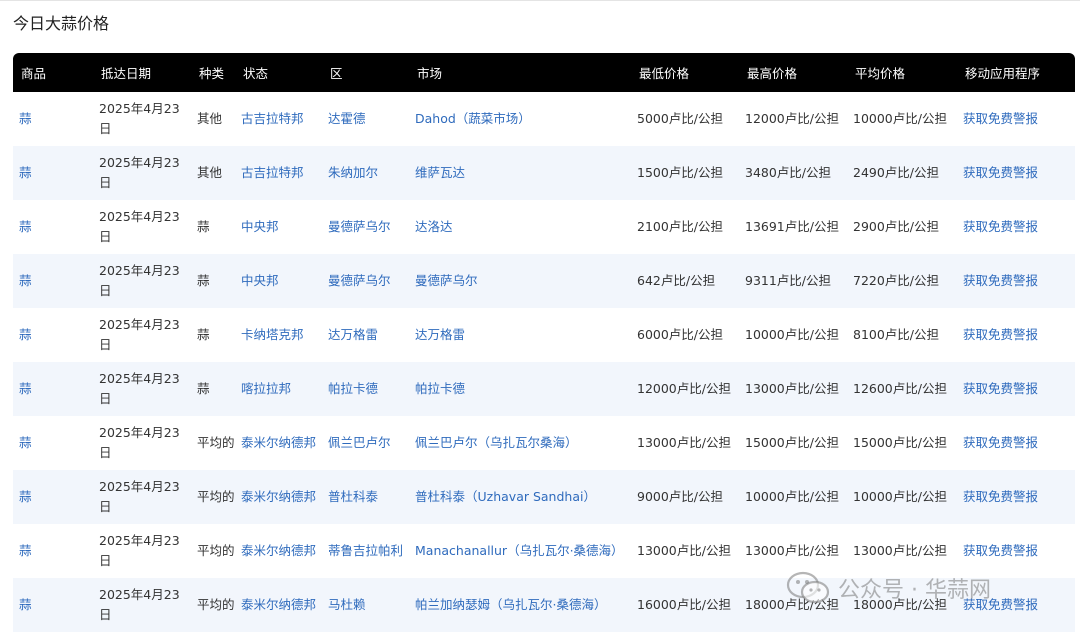 The image size is (1080, 634). What do you see at coordinates (213, 389) in the screenshot?
I see `cell-variety: 蒜` at bounding box center [213, 389].